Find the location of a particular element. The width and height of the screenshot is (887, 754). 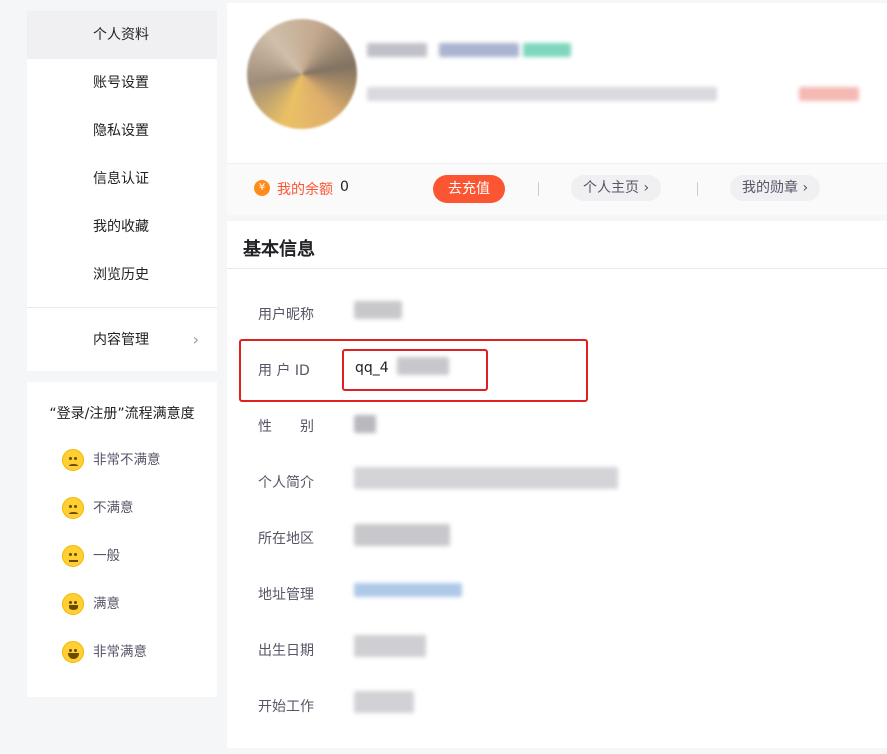

birthday-label: 出生日期 is located at coordinates (286, 651).